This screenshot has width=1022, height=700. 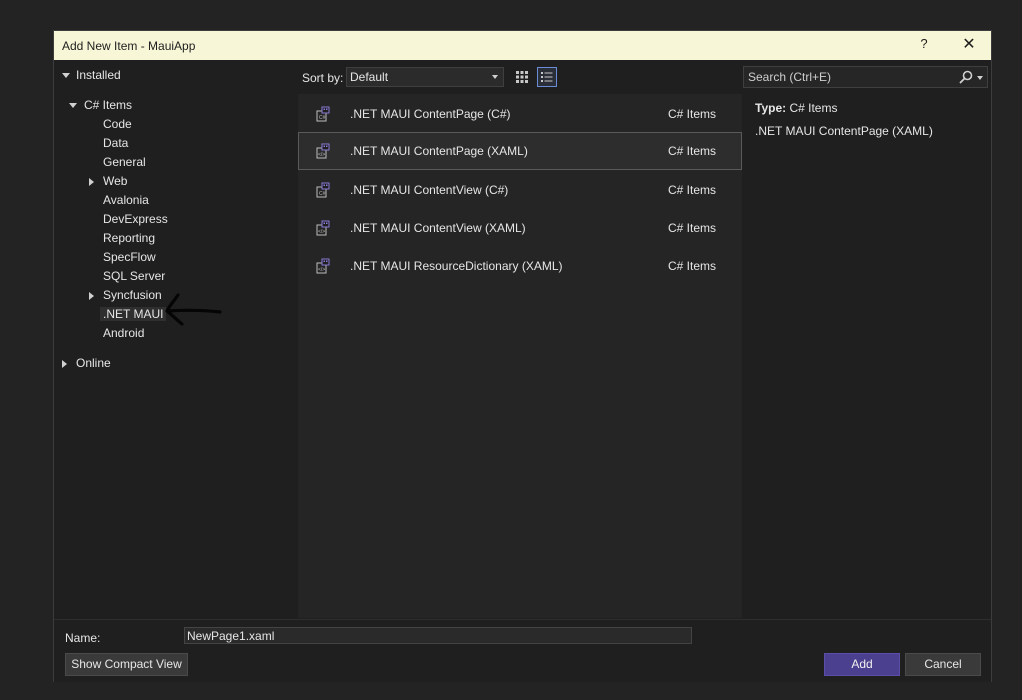 I want to click on details-type: Type: C# Items, so click(x=796, y=108).